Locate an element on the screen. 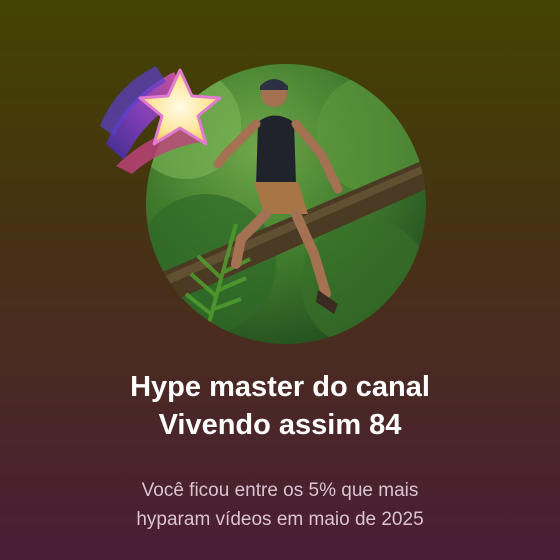 Image resolution: width=560 pixels, height=560 pixels. title-line: Hype master do canal is located at coordinates (280, 387).